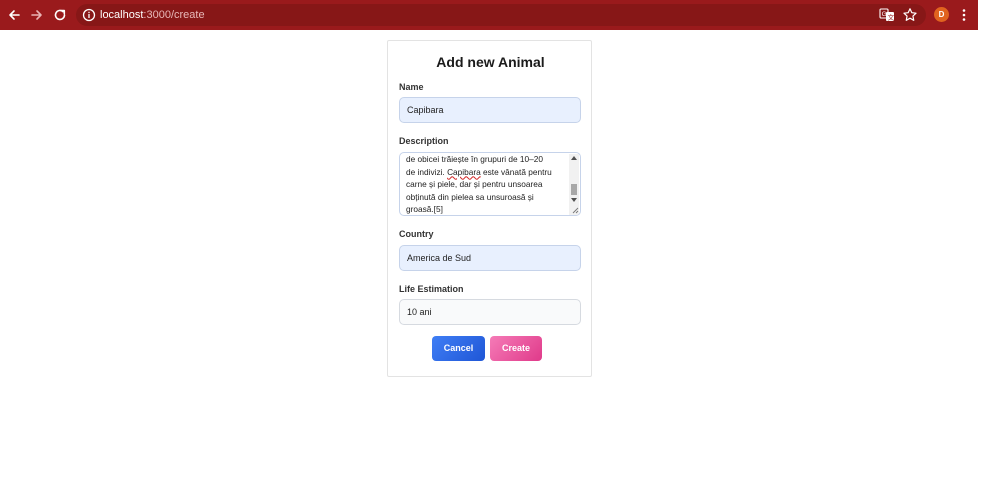 This screenshot has height=499, width=981. Describe the element at coordinates (517, 171) in the screenshot. I see `description-line-part: este vânată pentru` at that location.